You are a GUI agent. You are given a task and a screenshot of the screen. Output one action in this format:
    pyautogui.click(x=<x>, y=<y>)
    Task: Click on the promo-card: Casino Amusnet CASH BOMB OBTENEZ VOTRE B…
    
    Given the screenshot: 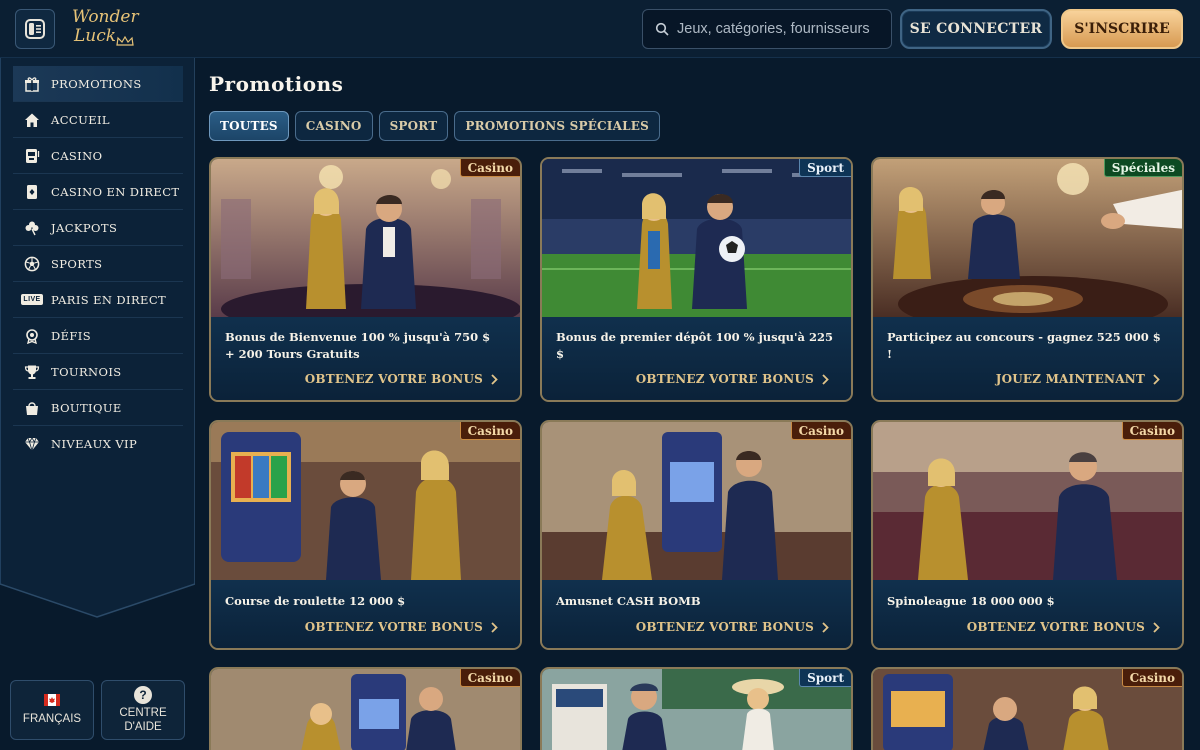 What is the action you would take?
    pyautogui.click(x=696, y=535)
    